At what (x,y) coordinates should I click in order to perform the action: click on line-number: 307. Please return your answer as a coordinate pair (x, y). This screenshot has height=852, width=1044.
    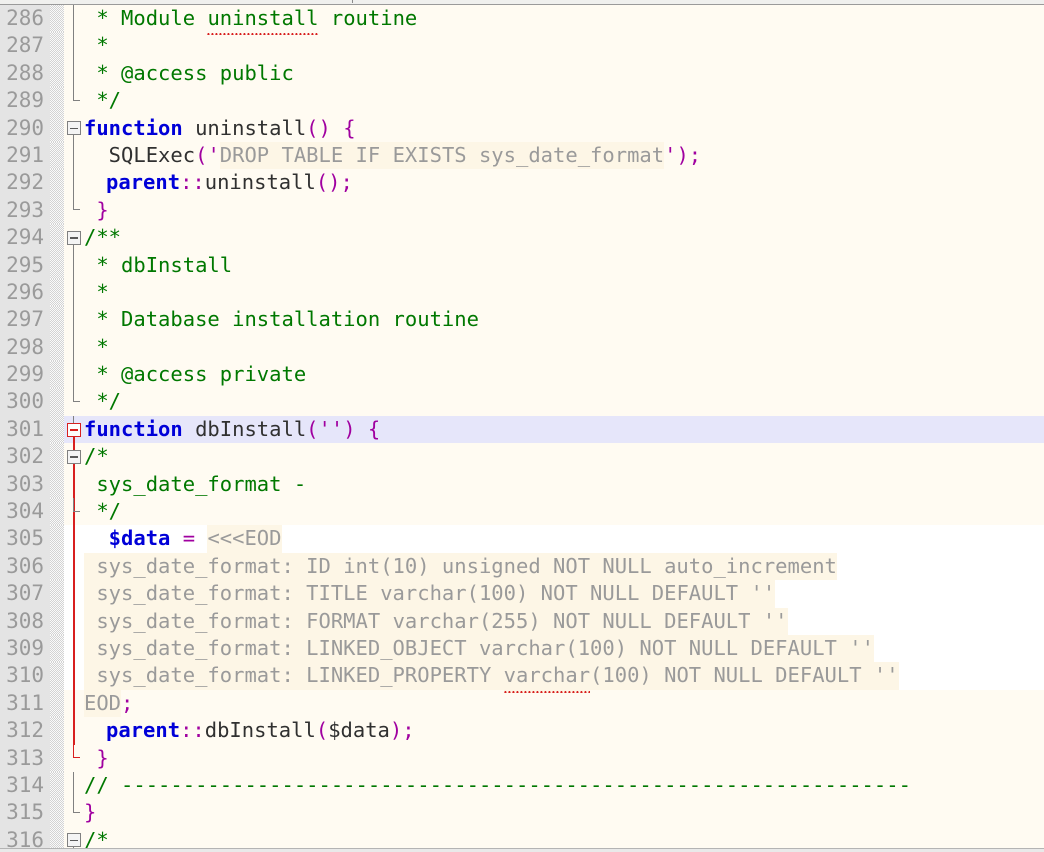
    Looking at the image, I should click on (25, 594).